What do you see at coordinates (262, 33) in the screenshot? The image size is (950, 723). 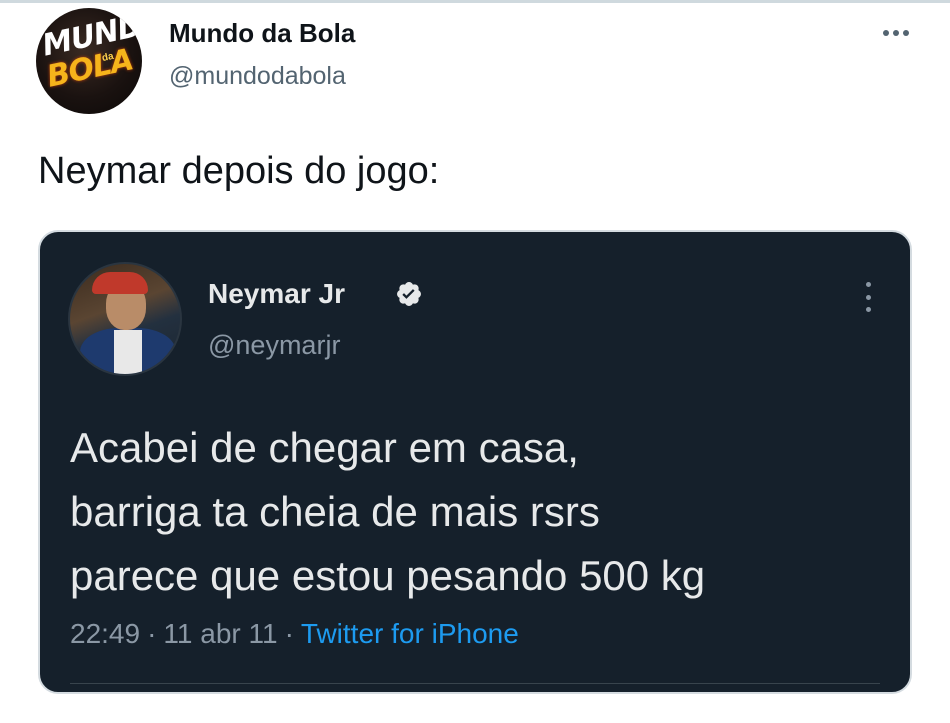 I see `author-name: Mundo da Bola` at bounding box center [262, 33].